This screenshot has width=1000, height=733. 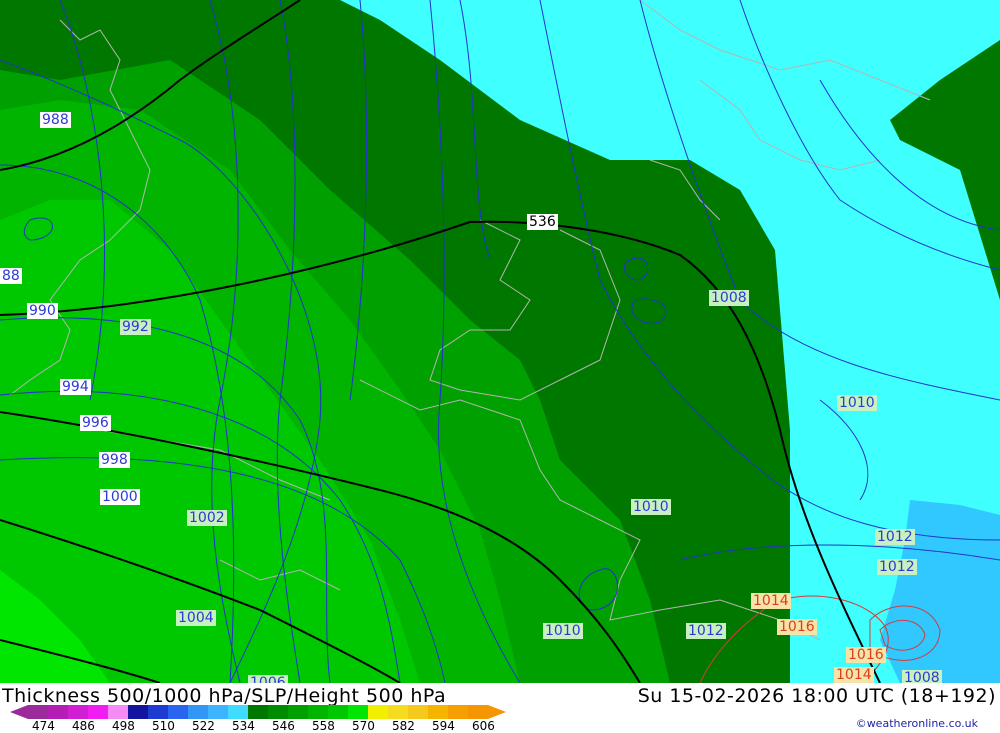 What do you see at coordinates (542, 222) in the screenshot?
I see `height-label: 536` at bounding box center [542, 222].